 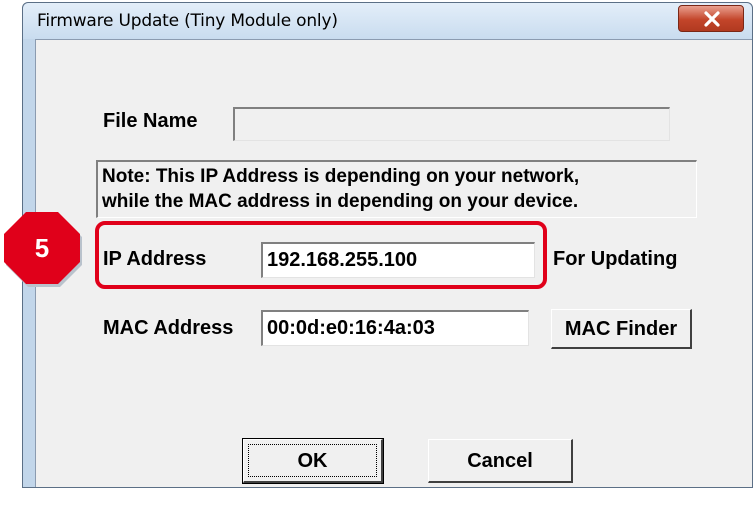 What do you see at coordinates (168, 328) in the screenshot?
I see `mac-address-label: MAC Address` at bounding box center [168, 328].